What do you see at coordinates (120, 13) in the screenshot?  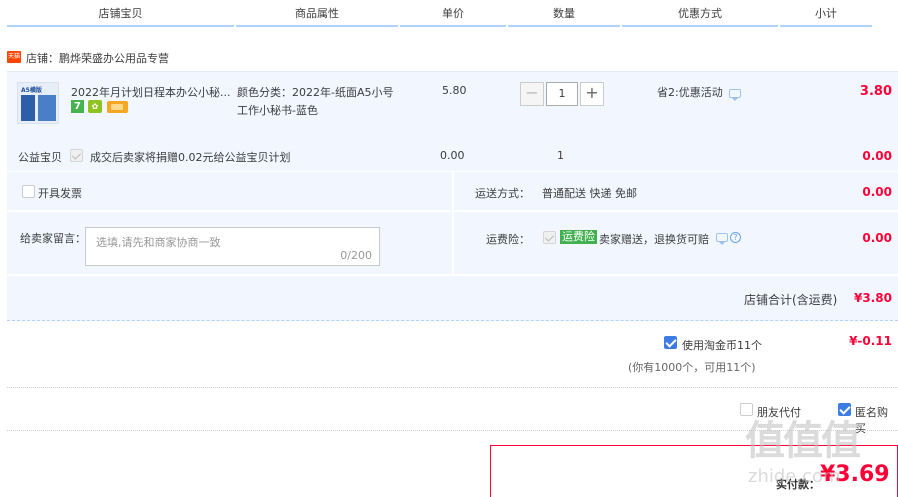 I see `col-shop-item: 店铺宝贝` at bounding box center [120, 13].